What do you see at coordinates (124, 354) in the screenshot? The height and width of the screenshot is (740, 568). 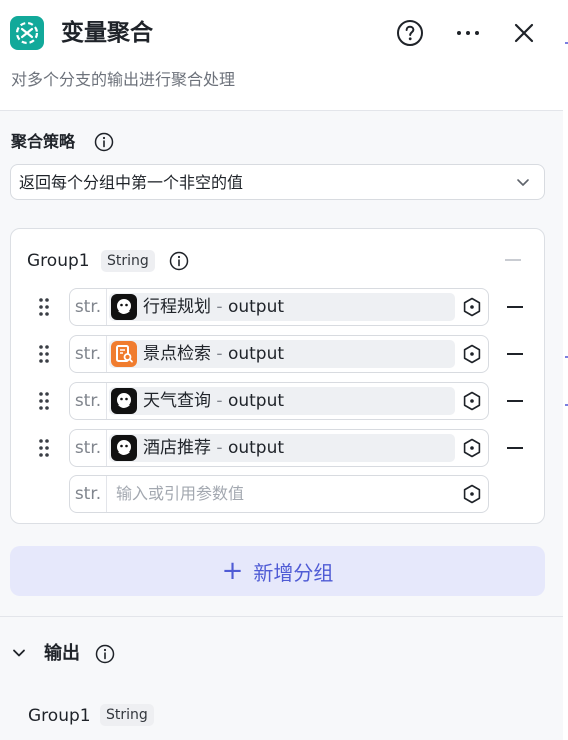 I see `search-plugin-icon` at bounding box center [124, 354].